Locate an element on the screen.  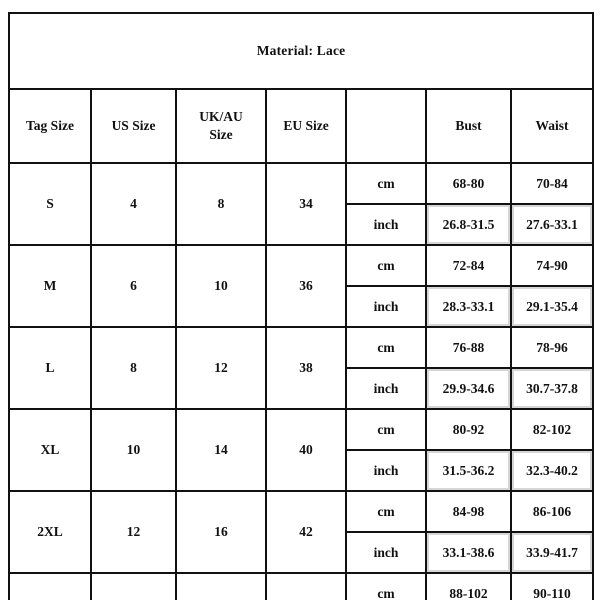
table-row: 3XL 14 18 44 cm 88-102 90-110 is located at coordinates (301, 586).